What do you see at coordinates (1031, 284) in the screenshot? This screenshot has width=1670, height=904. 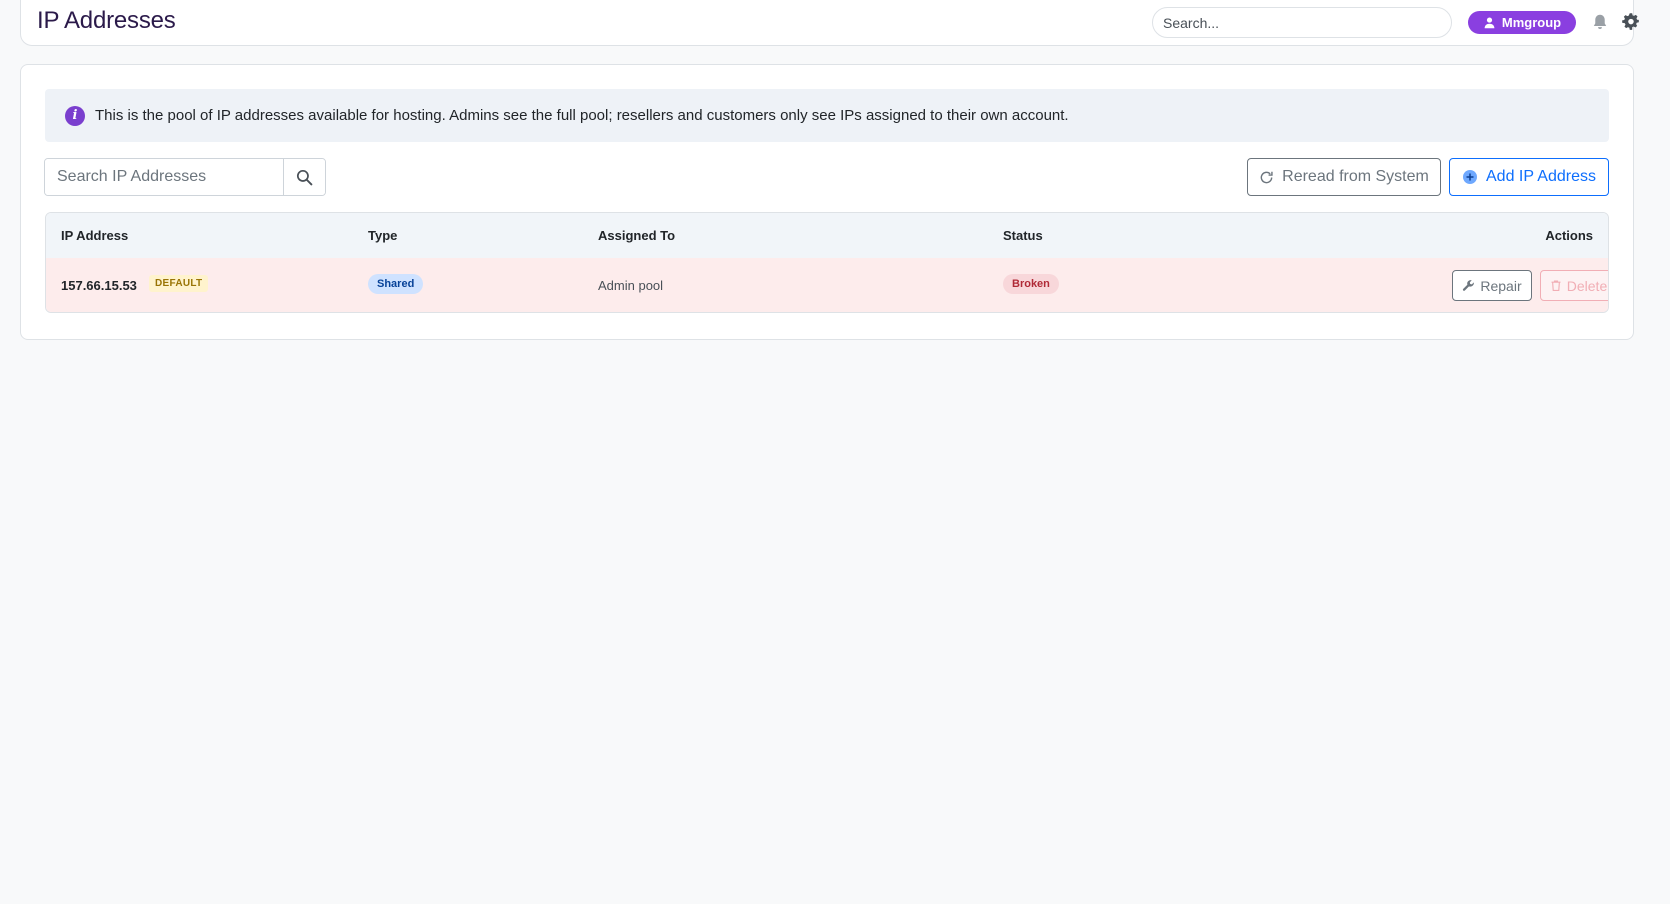 I see `status-badge: Broken` at bounding box center [1031, 284].